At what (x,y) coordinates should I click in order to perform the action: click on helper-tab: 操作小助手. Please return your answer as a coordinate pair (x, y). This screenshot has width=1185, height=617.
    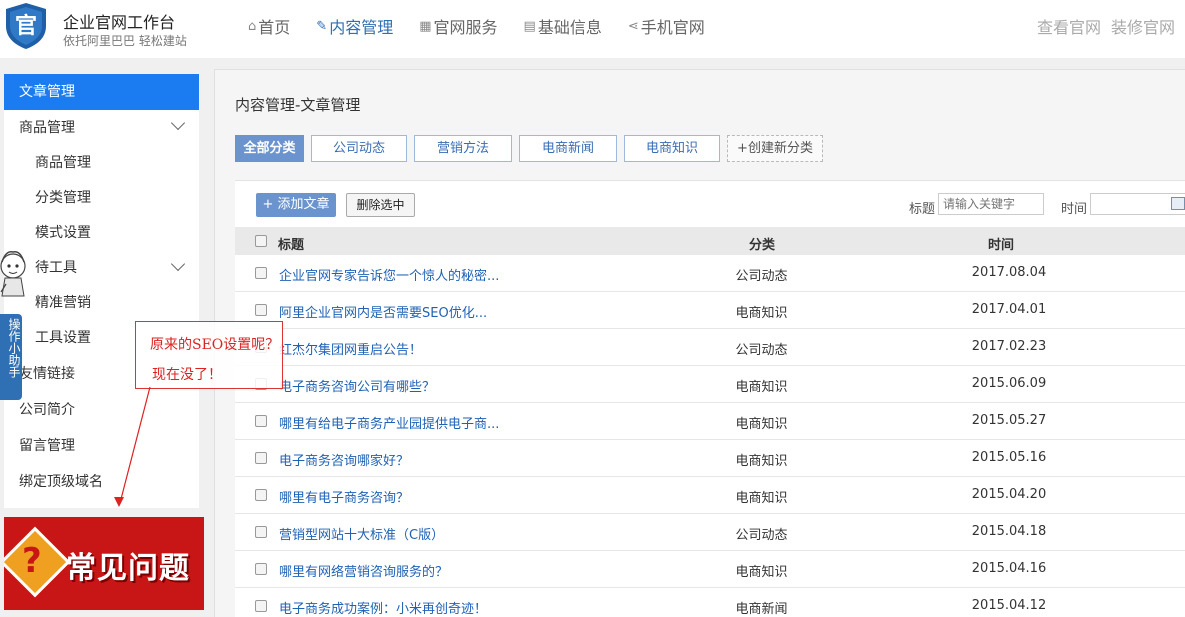
    Looking at the image, I should click on (11, 357).